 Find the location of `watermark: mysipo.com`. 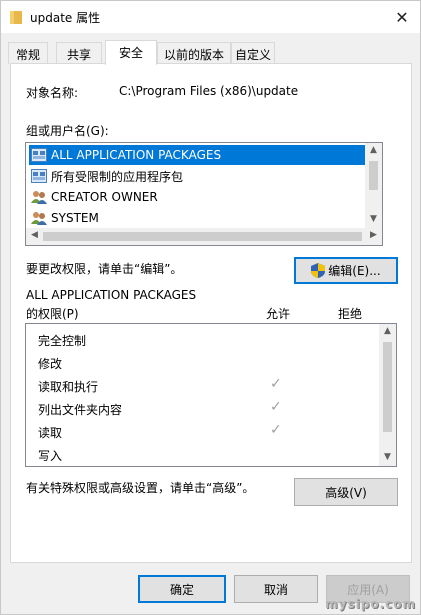

watermark: mysipo.com is located at coordinates (370, 604).